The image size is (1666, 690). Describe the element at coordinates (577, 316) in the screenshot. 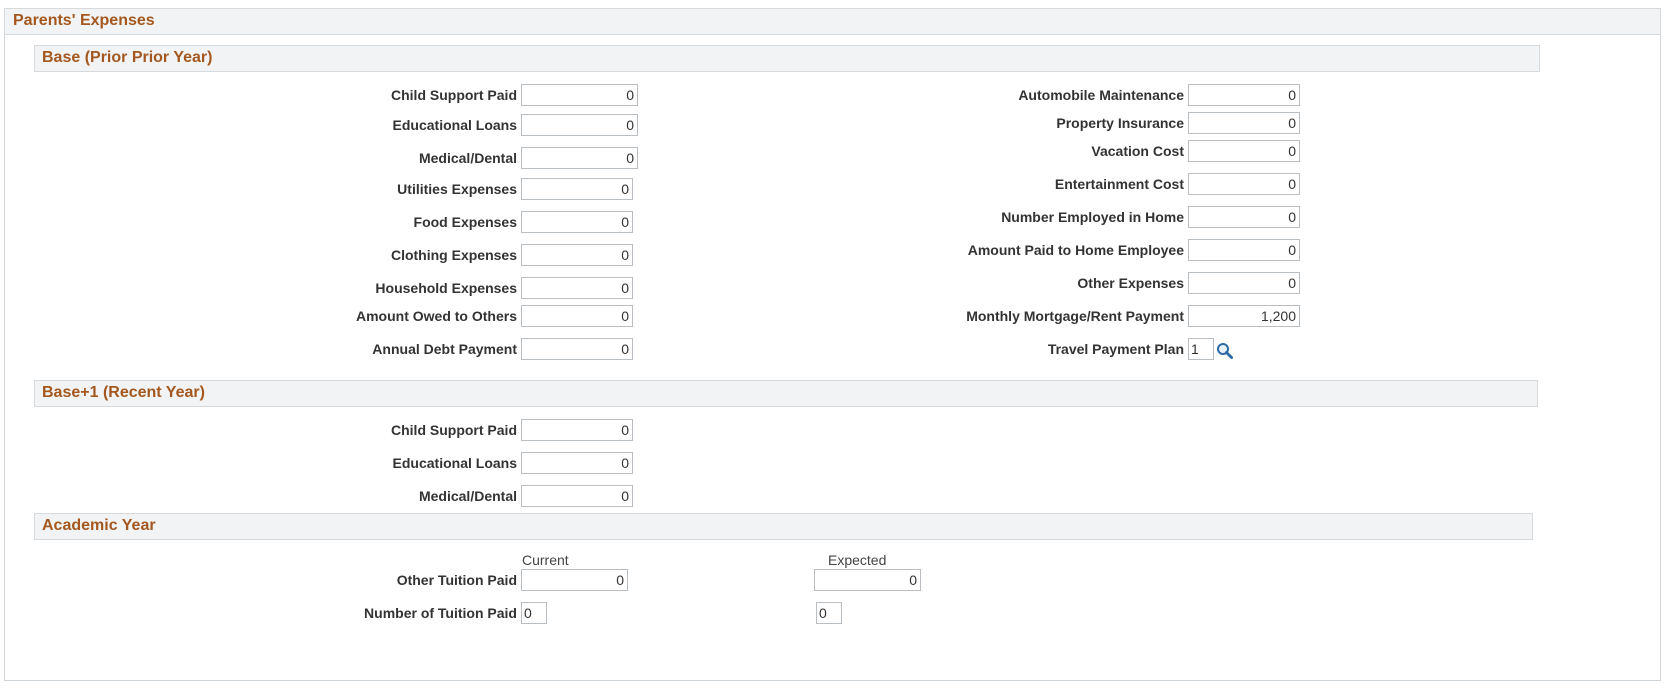

I see `base-amount-owed-input` at that location.